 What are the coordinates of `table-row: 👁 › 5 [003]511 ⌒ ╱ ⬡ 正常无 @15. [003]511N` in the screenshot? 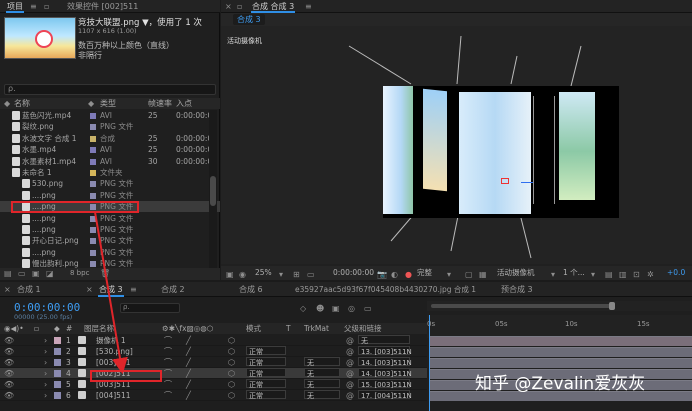 It's located at (213, 384).